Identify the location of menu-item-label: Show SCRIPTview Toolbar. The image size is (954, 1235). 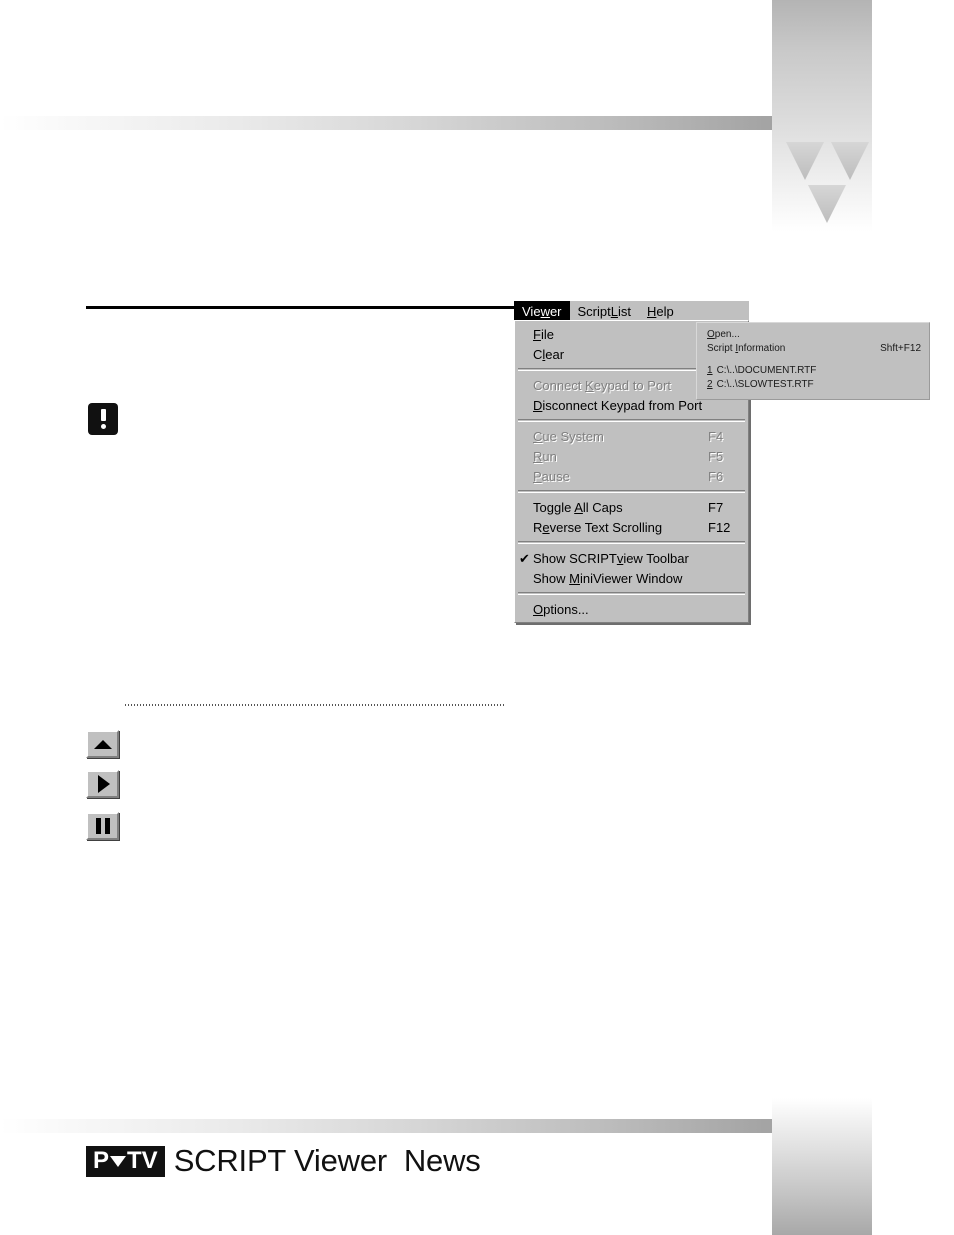
(611, 558).